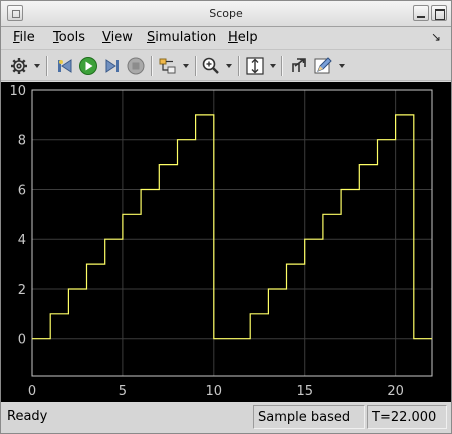 This screenshot has width=452, height=434. Describe the element at coordinates (255, 66) in the screenshot. I see `autoscale-icon` at that location.